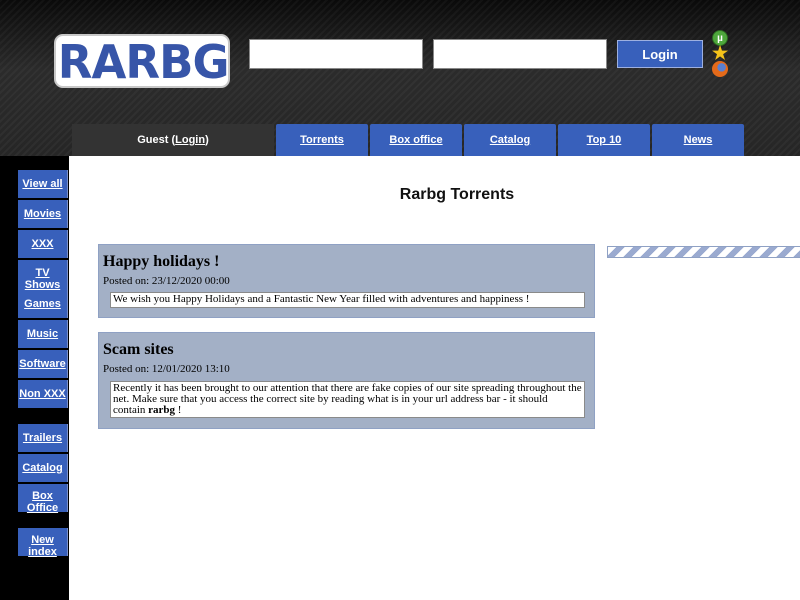 Image resolution: width=800 pixels, height=600 pixels. Describe the element at coordinates (166, 281) in the screenshot. I see `news-date: Posted on: 23/12/2020 00:00` at that location.